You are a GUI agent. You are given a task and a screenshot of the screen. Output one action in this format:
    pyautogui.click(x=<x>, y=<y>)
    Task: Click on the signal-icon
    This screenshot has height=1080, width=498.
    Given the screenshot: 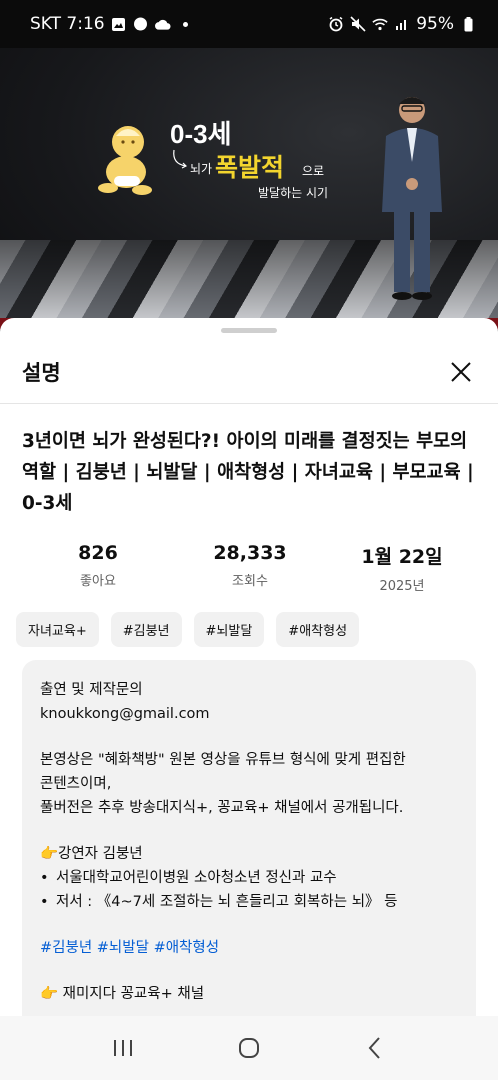 What is the action you would take?
    pyautogui.click(x=402, y=24)
    